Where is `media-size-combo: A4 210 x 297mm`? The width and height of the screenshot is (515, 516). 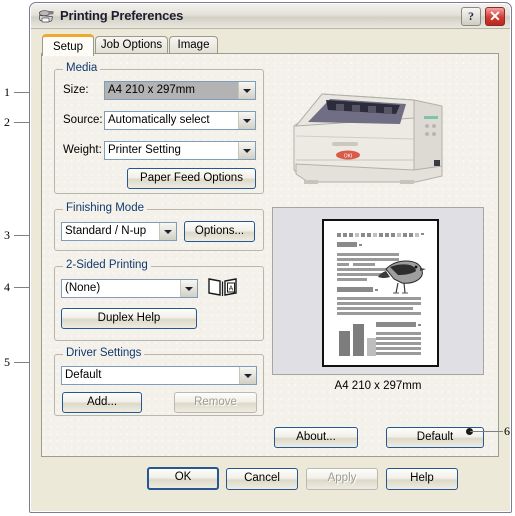
media-size-combo: A4 210 x 297mm is located at coordinates (180, 90).